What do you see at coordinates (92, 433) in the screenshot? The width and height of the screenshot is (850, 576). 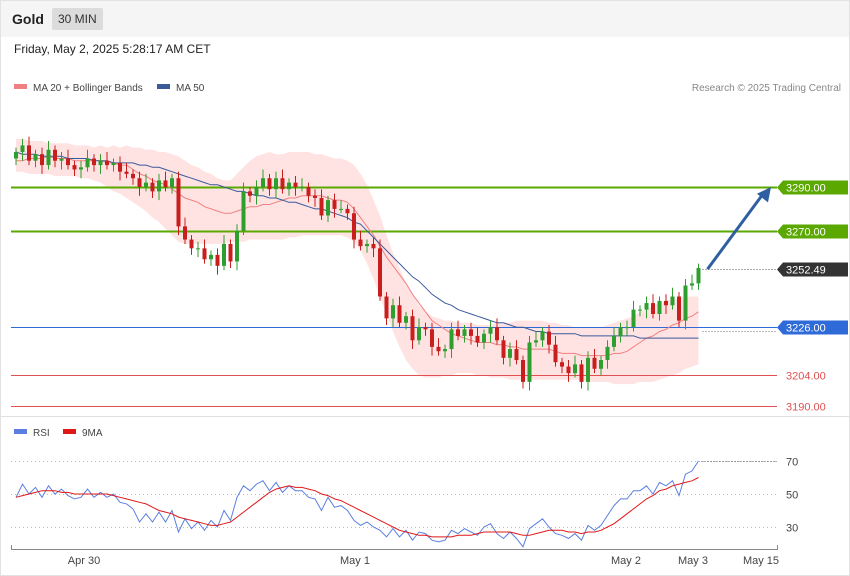 I see `rsi-ma-legend-label: 9MA` at bounding box center [92, 433].